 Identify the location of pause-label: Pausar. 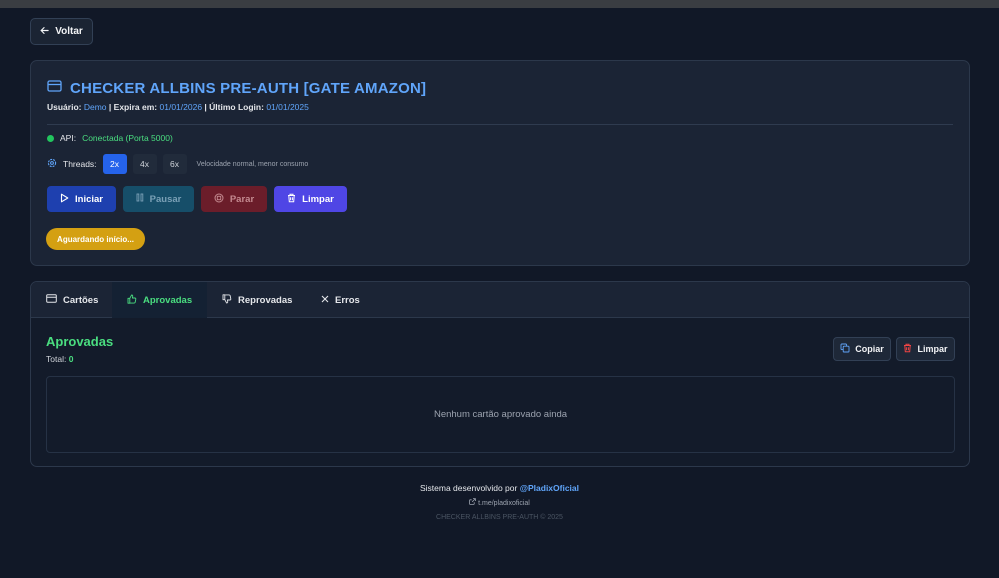
(165, 199).